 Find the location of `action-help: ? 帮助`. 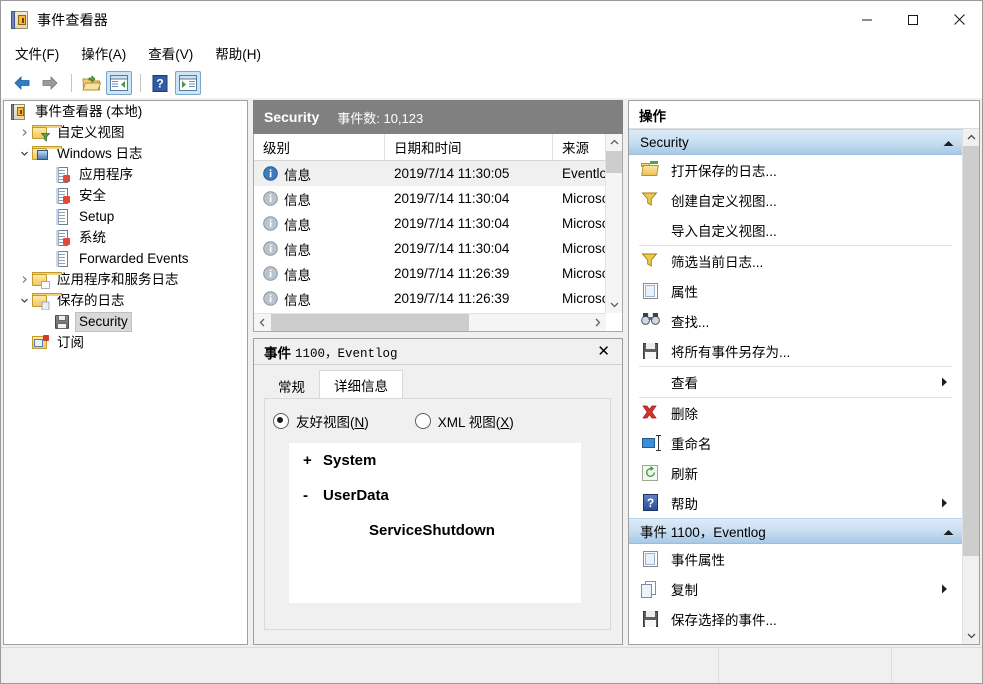

action-help: ? 帮助 is located at coordinates (795, 503).